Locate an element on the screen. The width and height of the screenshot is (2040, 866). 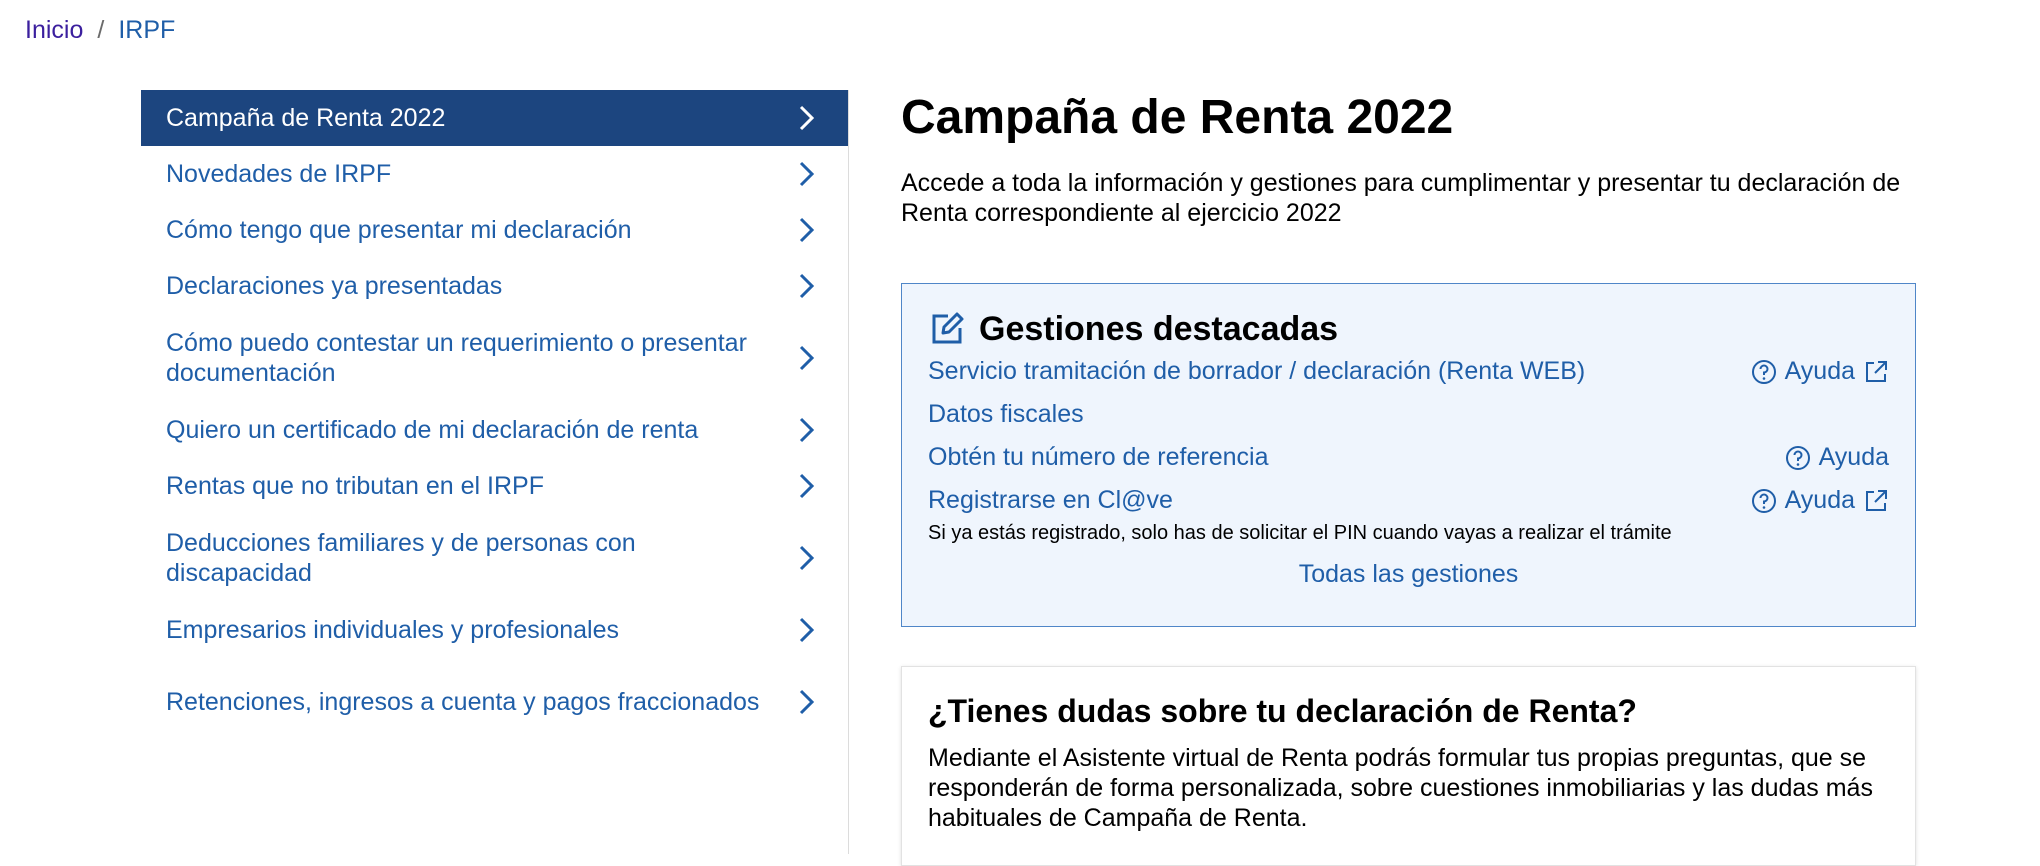
gestion-row: Datos fiscales is located at coordinates (1408, 414).